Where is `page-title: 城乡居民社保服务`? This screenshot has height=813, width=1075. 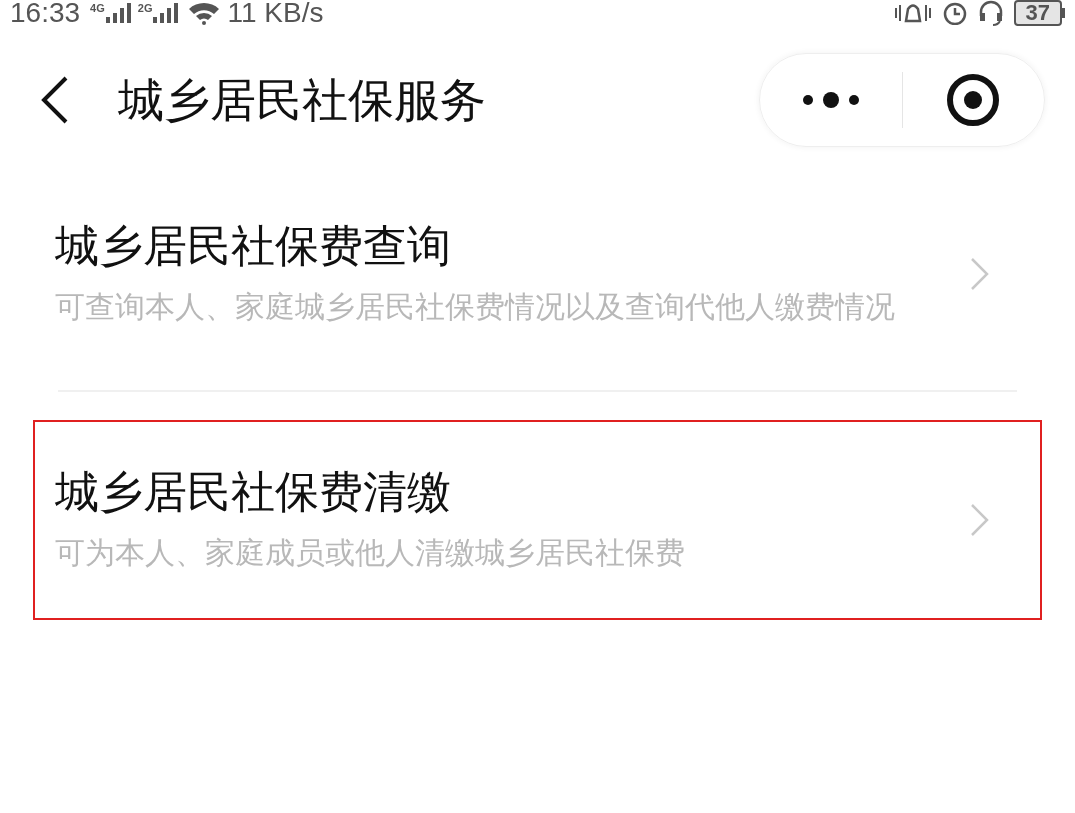
page-title: 城乡居民社保服务 is located at coordinates (302, 100).